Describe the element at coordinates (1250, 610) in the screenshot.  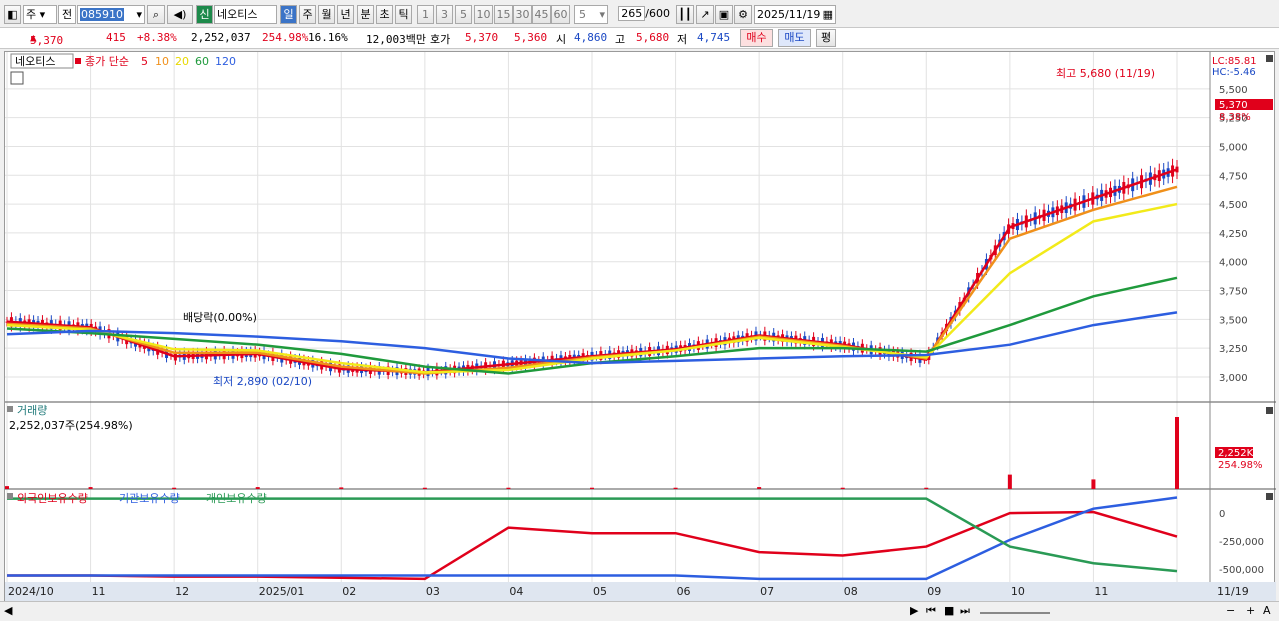
I see `zoom-in-icon: +` at that location.